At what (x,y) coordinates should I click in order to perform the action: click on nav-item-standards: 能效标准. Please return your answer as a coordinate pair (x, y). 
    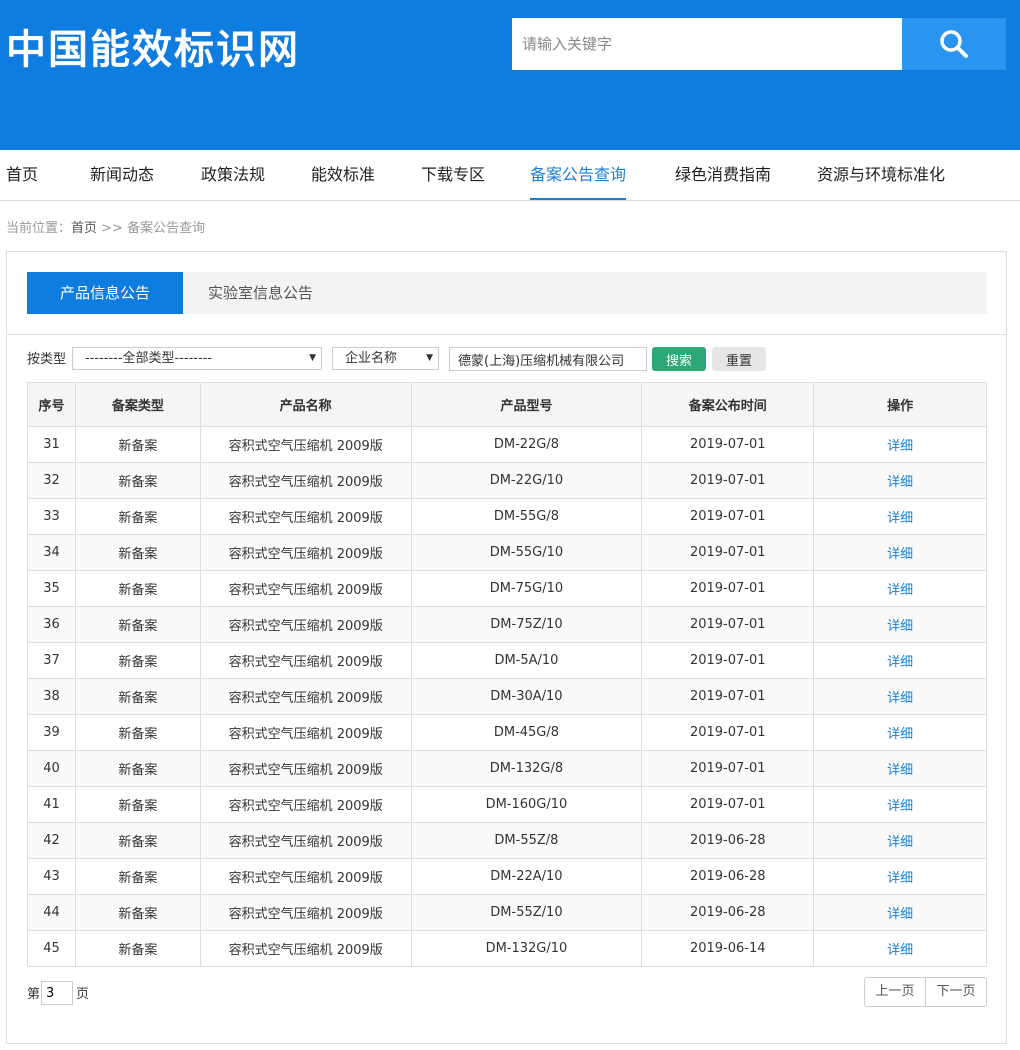
    Looking at the image, I should click on (343, 175).